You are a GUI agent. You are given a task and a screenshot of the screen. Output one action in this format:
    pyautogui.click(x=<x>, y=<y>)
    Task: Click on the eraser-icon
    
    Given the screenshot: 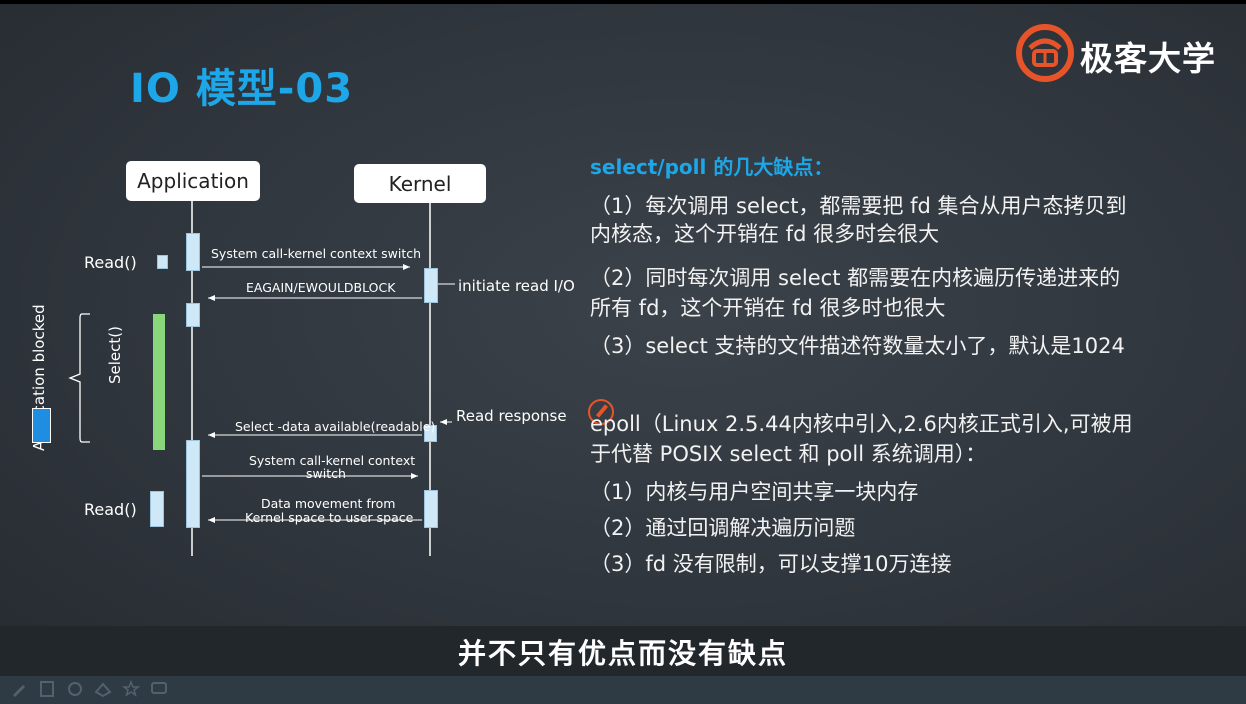 What is the action you would take?
    pyautogui.click(x=103, y=689)
    